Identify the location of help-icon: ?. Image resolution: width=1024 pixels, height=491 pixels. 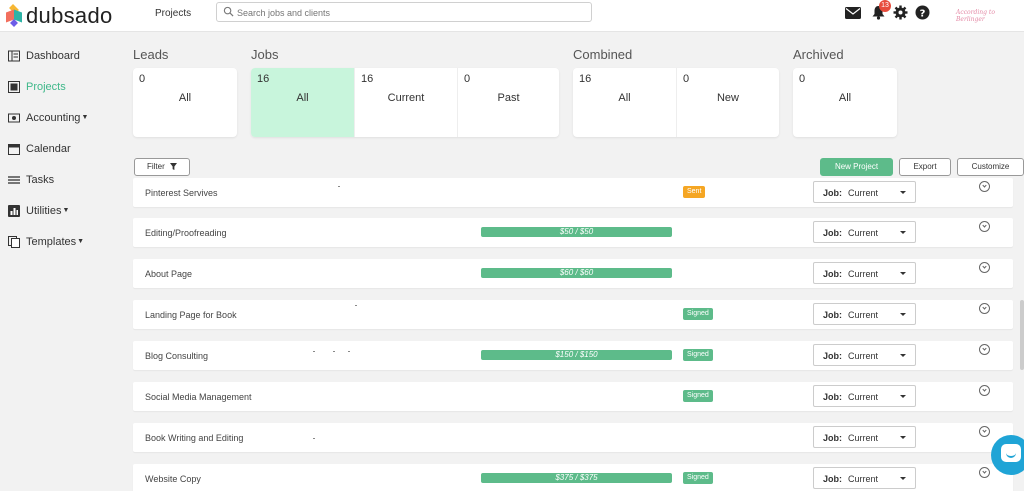
(922, 12).